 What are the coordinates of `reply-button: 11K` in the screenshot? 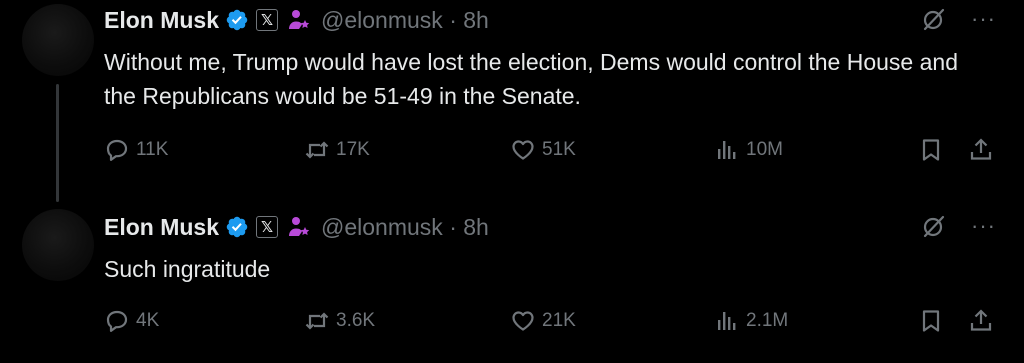 It's located at (136, 150).